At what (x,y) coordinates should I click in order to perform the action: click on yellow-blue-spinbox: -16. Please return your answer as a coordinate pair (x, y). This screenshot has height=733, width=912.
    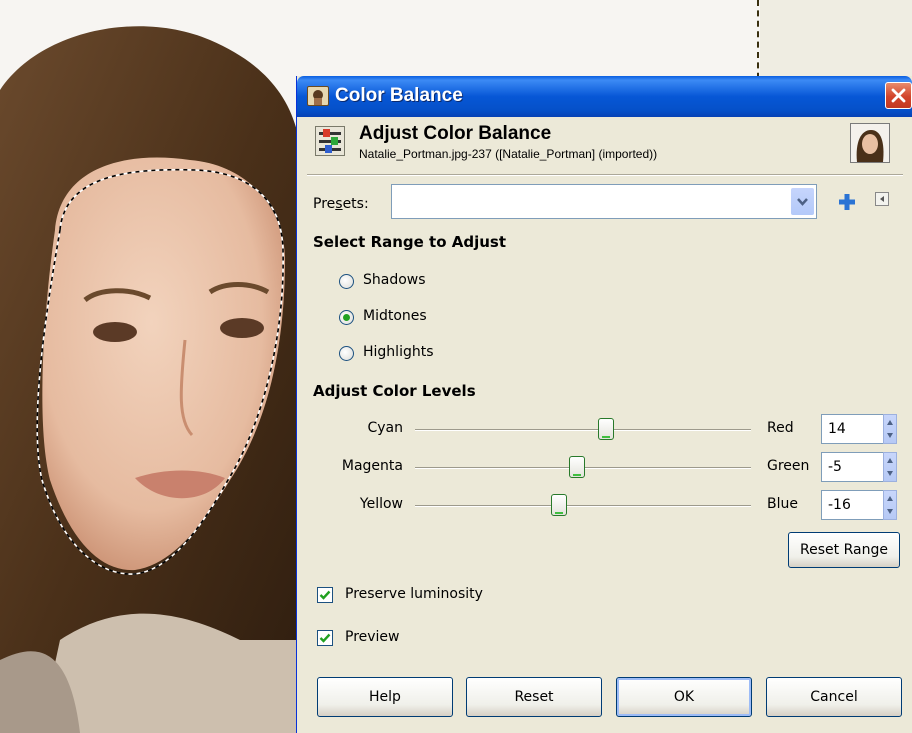
    Looking at the image, I should click on (859, 505).